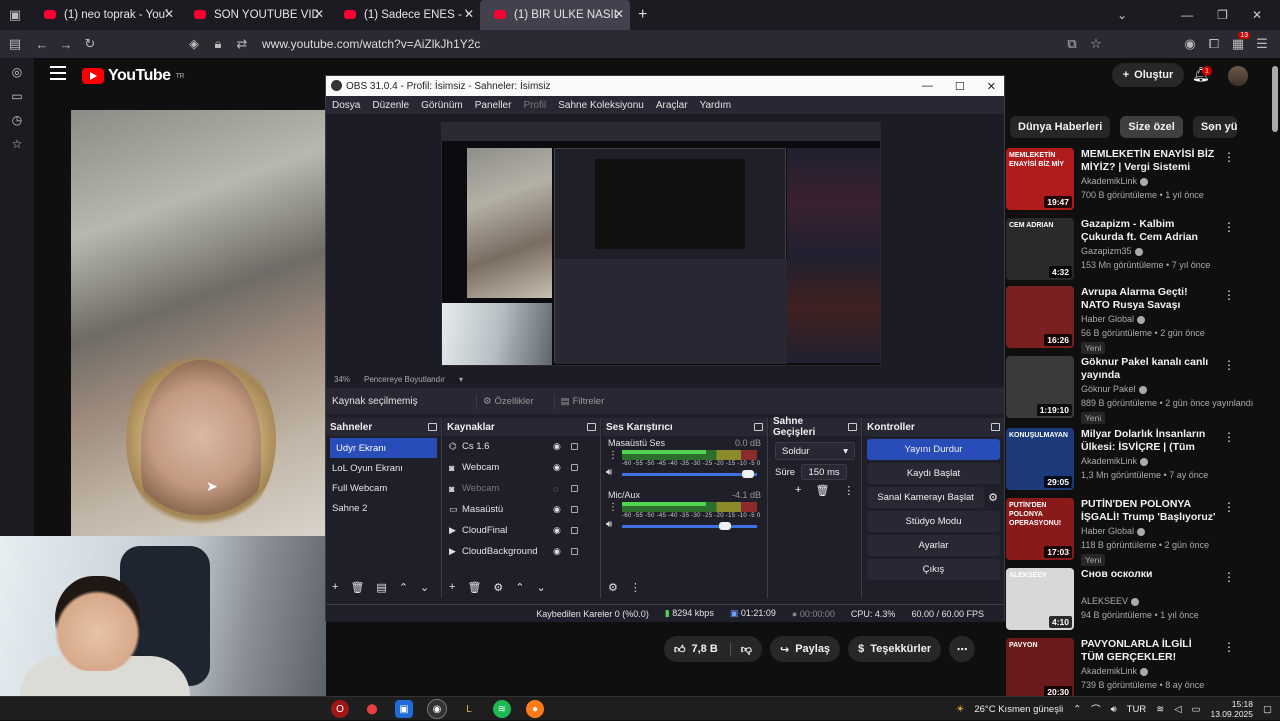 The image size is (1280, 721). What do you see at coordinates (1114, 389) in the screenshot?
I see `channel-name: Göknur Pakel` at bounding box center [1114, 389].